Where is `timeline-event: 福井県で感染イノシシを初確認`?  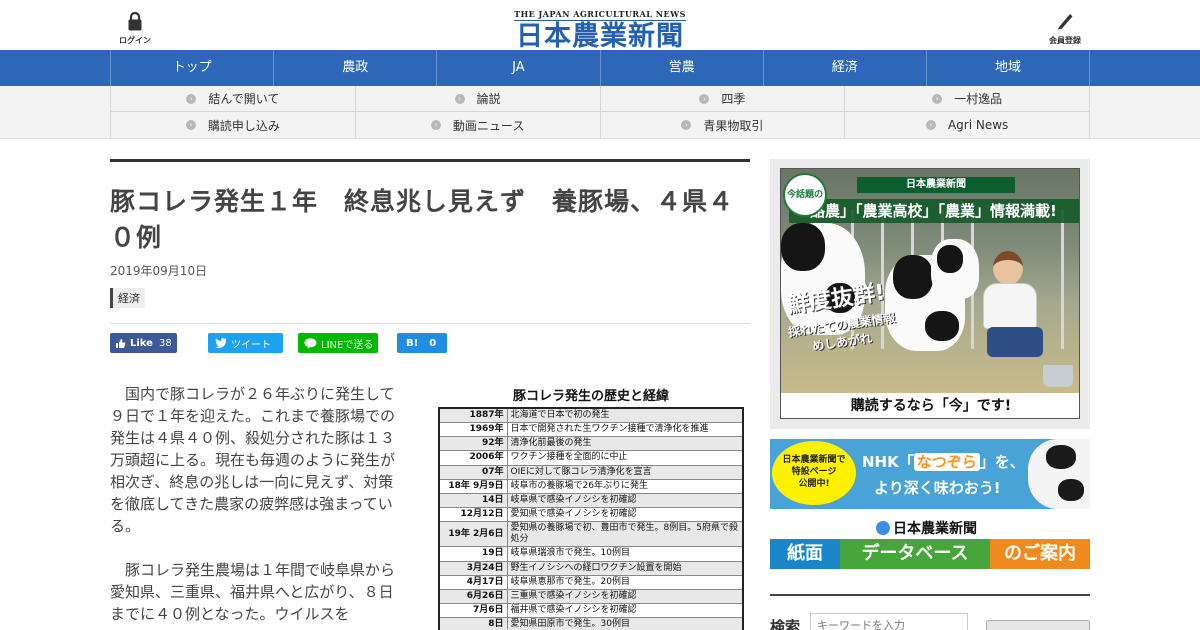
timeline-event: 福井県で感染イノシシを初確認 is located at coordinates (625, 611).